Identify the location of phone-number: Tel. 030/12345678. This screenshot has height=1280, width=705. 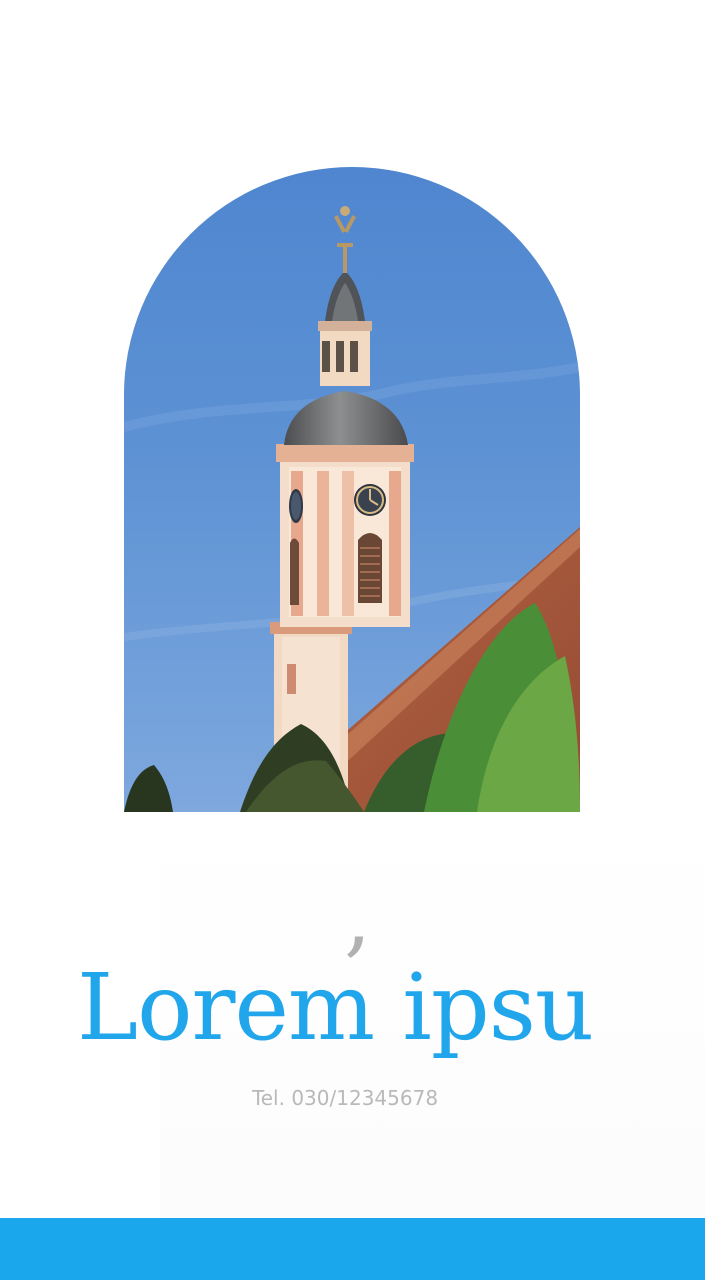
(345, 1098).